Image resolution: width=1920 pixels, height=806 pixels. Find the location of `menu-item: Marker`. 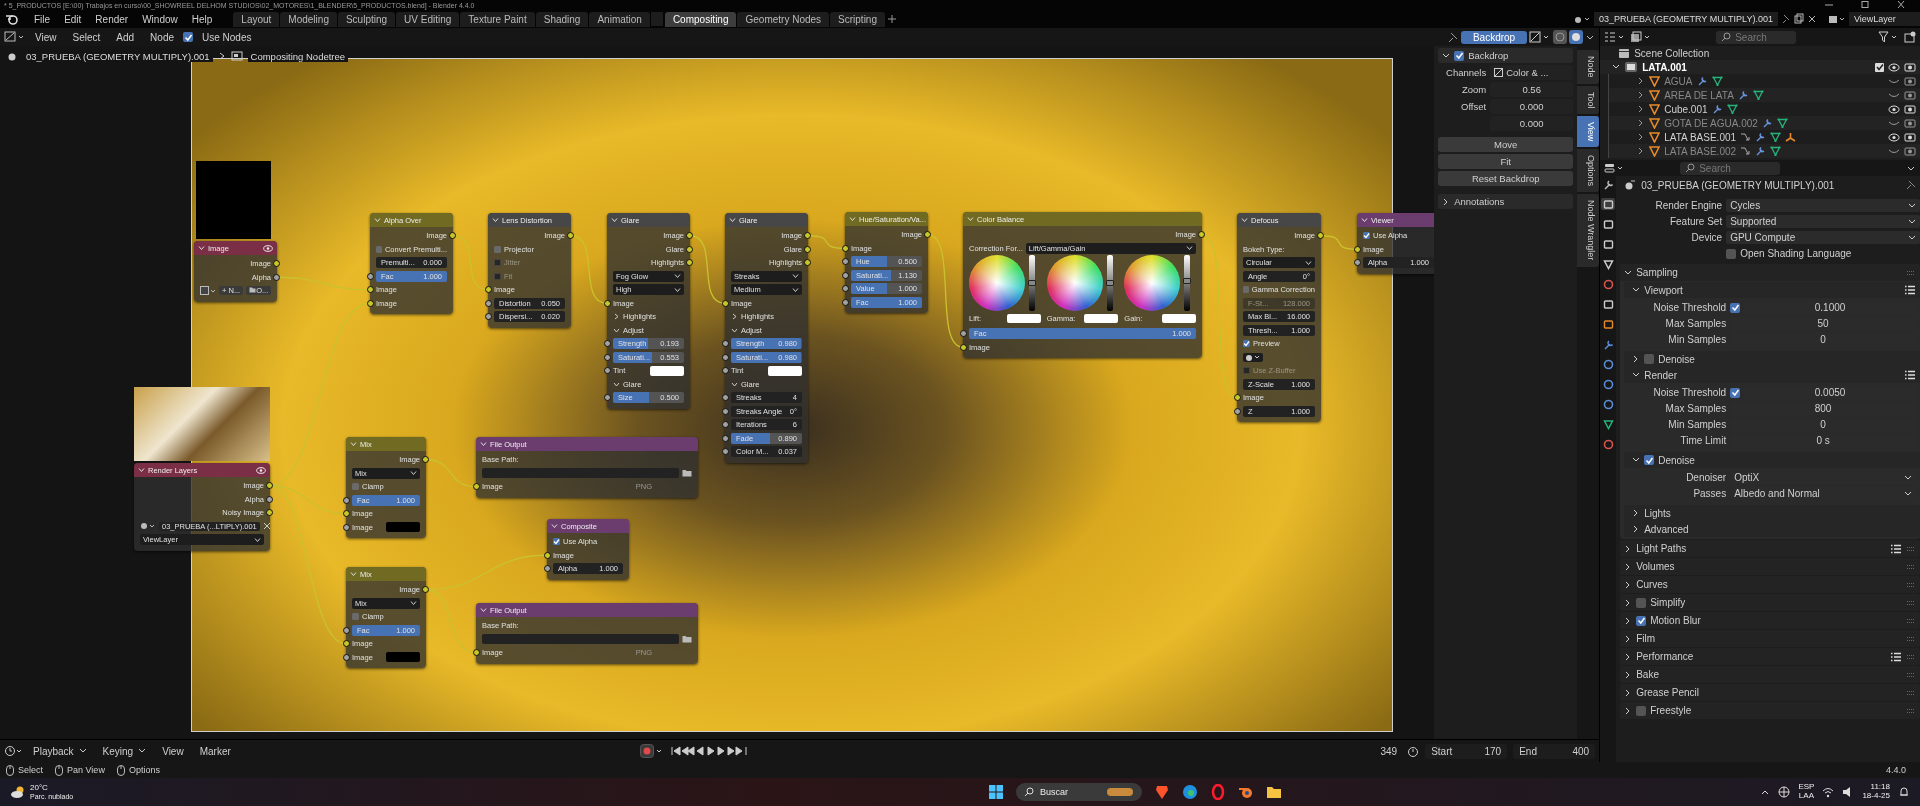

menu-item: Marker is located at coordinates (215, 751).